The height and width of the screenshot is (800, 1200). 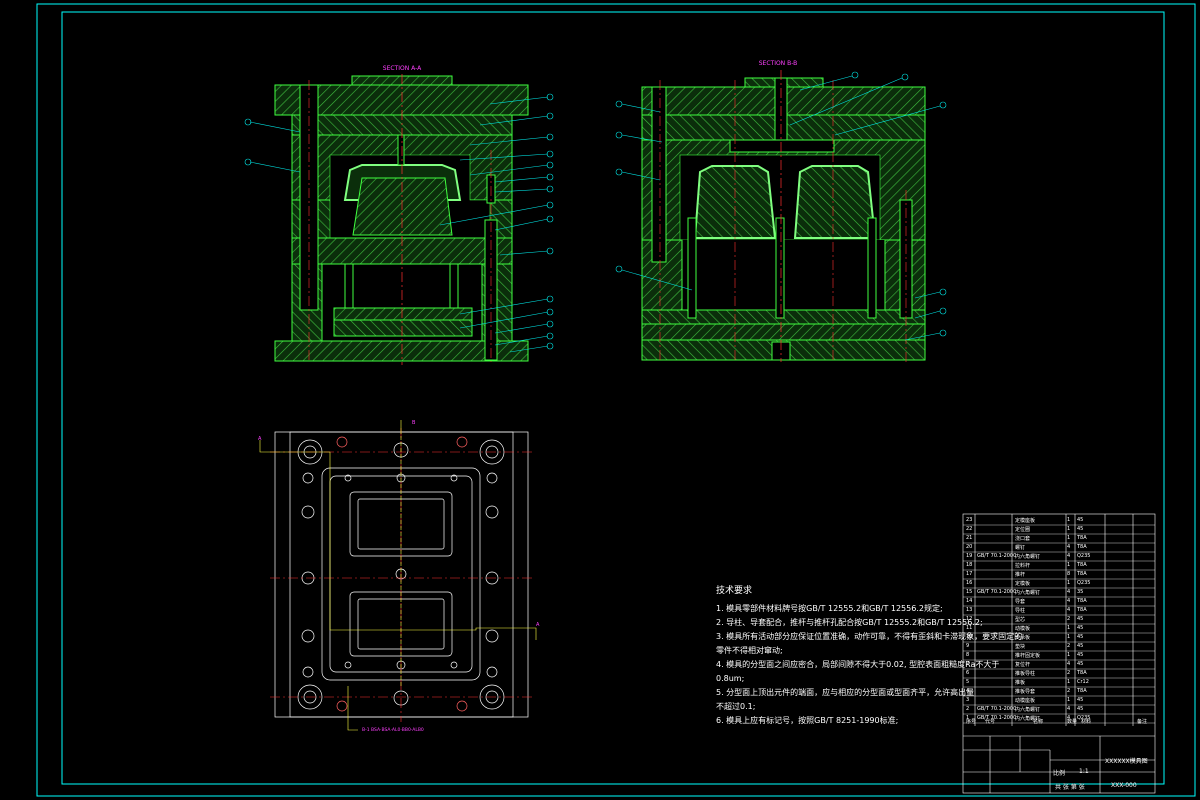 I want to click on plan-cut-lines, so click(x=398, y=575).